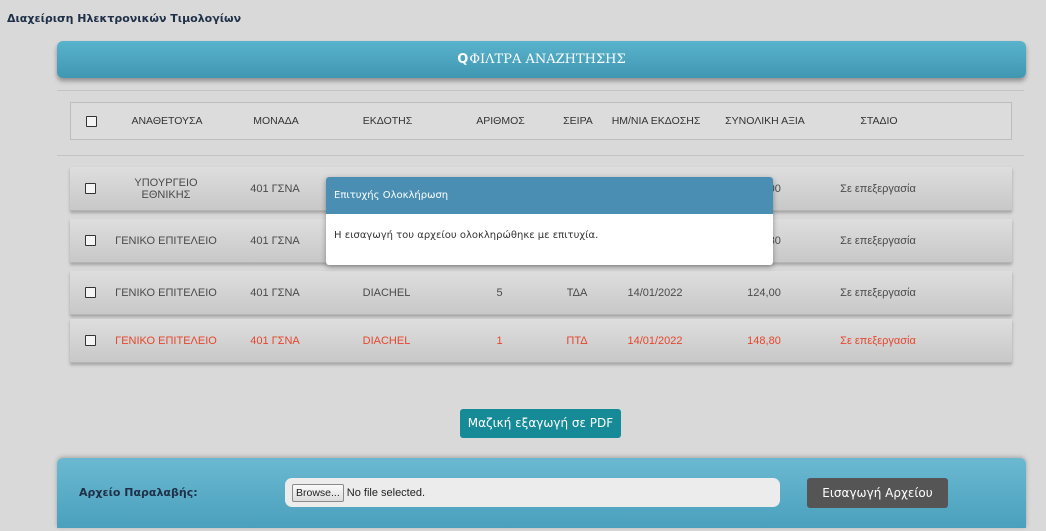 Image resolution: width=1046 pixels, height=531 pixels. Describe the element at coordinates (656, 121) in the screenshot. I see `header-date: ΗΜ/ΝΙΑ ΕΚΔΟΣΗΣ` at that location.